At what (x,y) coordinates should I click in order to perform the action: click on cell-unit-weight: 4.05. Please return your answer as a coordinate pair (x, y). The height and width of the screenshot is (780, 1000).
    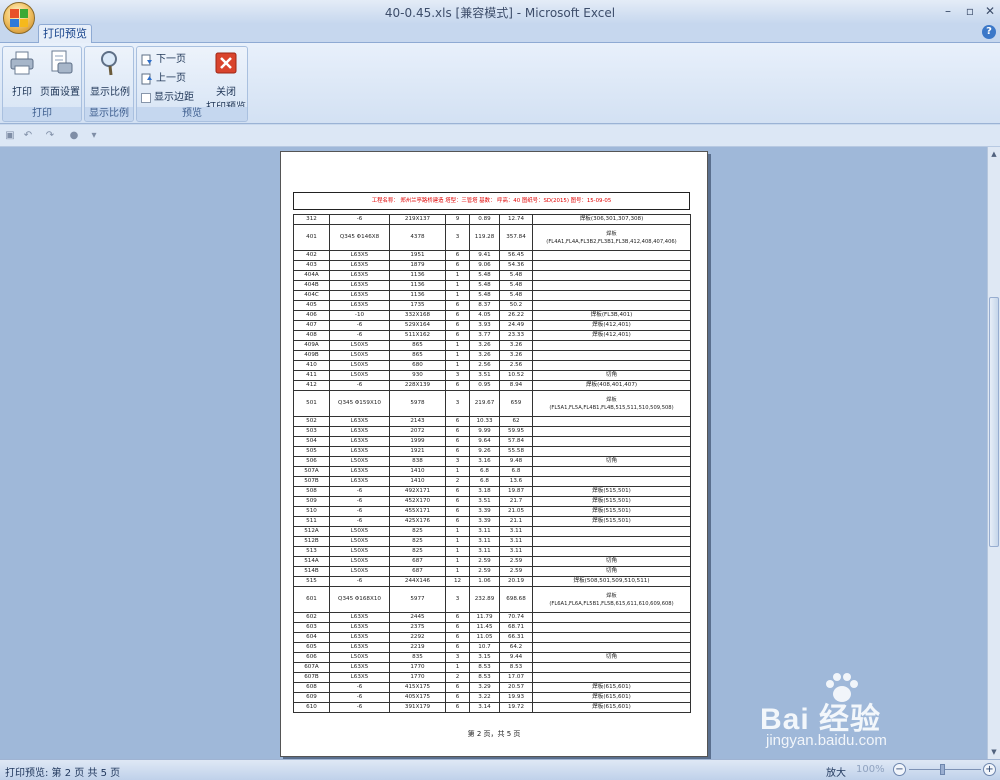
    Looking at the image, I should click on (484, 315).